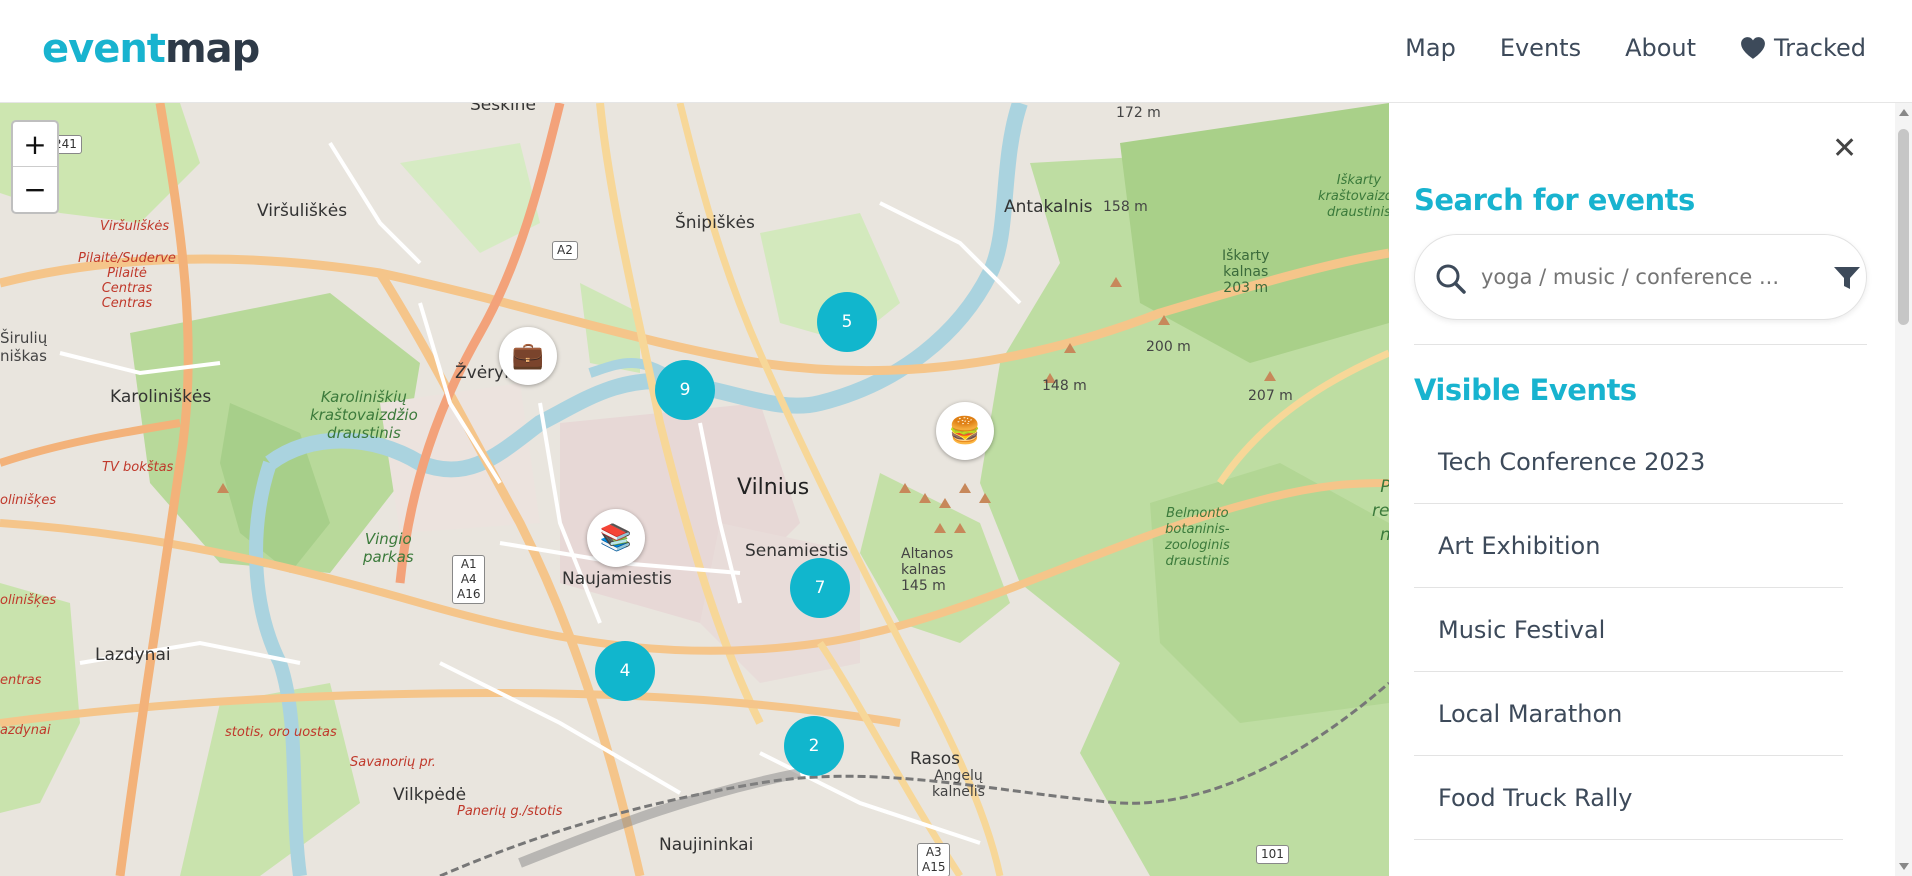 The width and height of the screenshot is (1912, 876). Describe the element at coordinates (565, 250) in the screenshot. I see `road-shield-a2: A2` at that location.